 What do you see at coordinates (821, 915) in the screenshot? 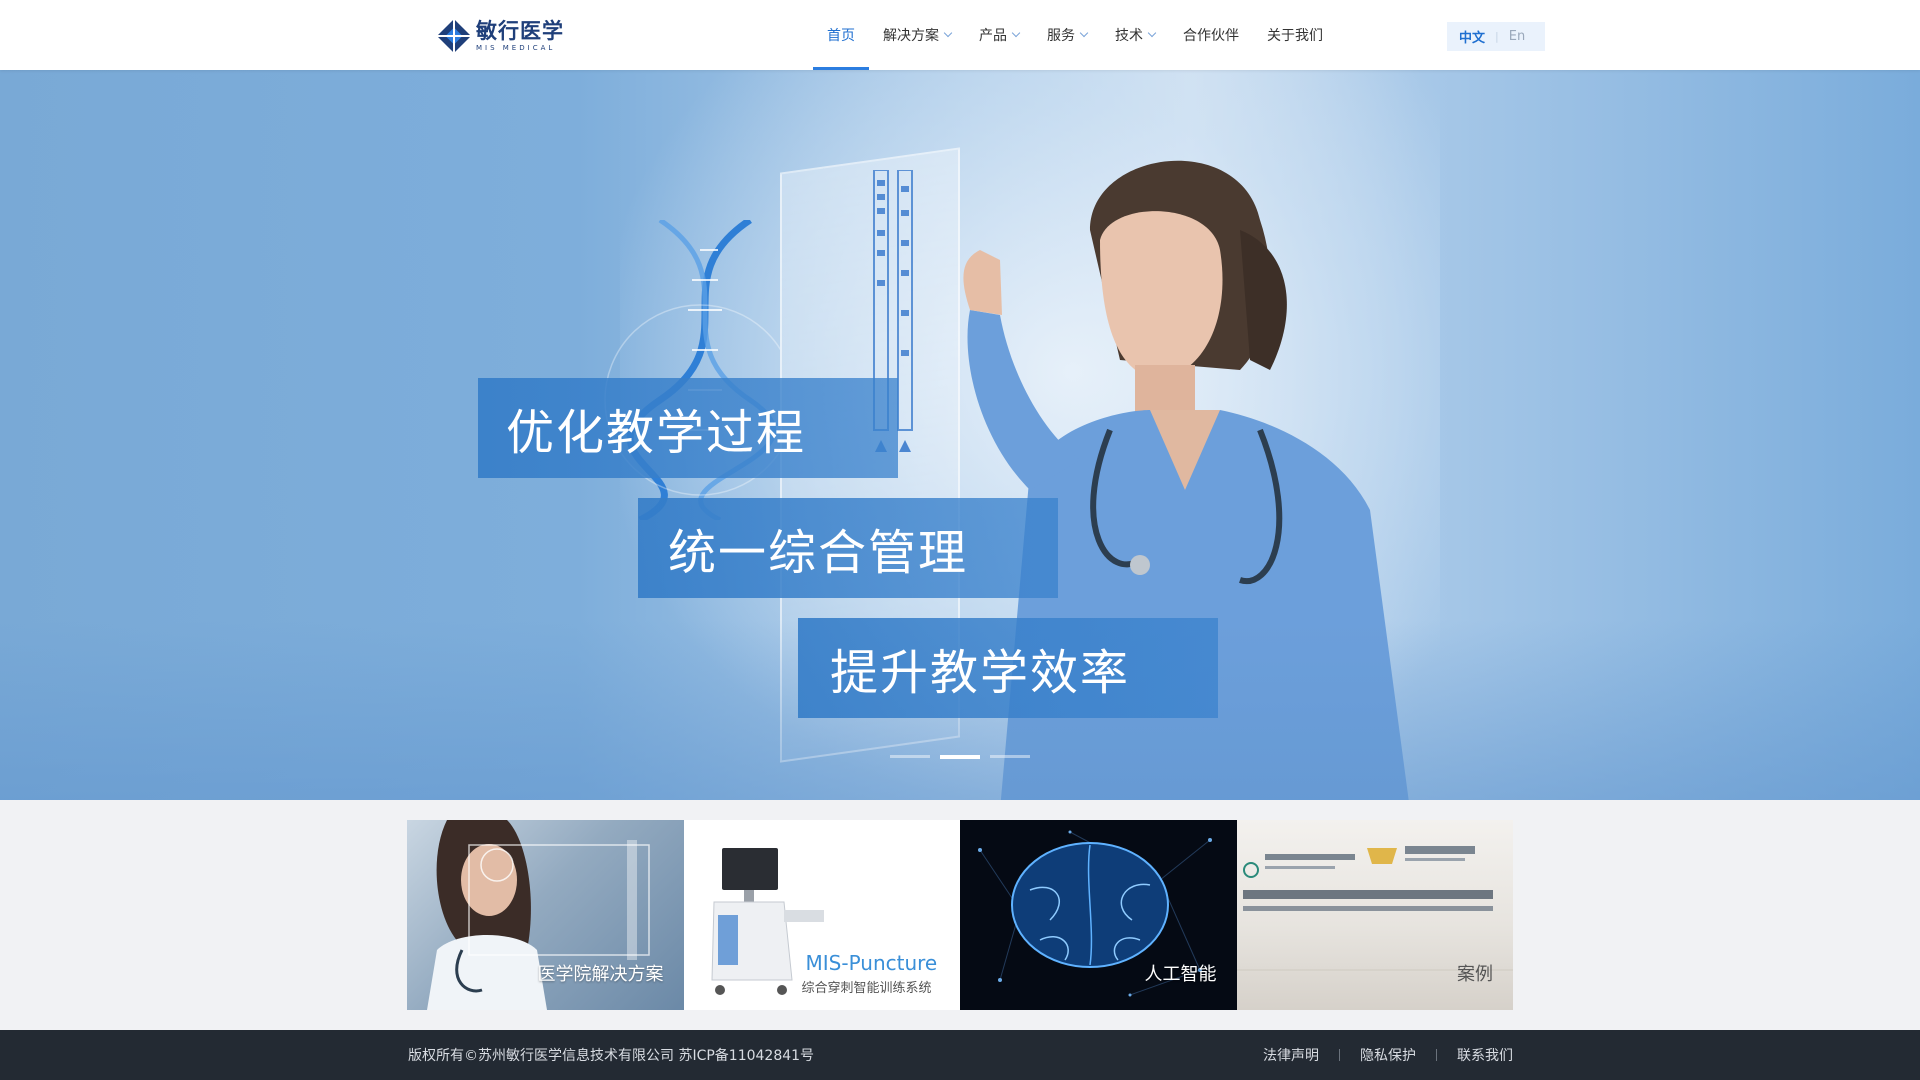
I see `card-mis-puncture: MIS-Puncture 综合穿刺智能训练系统` at bounding box center [821, 915].